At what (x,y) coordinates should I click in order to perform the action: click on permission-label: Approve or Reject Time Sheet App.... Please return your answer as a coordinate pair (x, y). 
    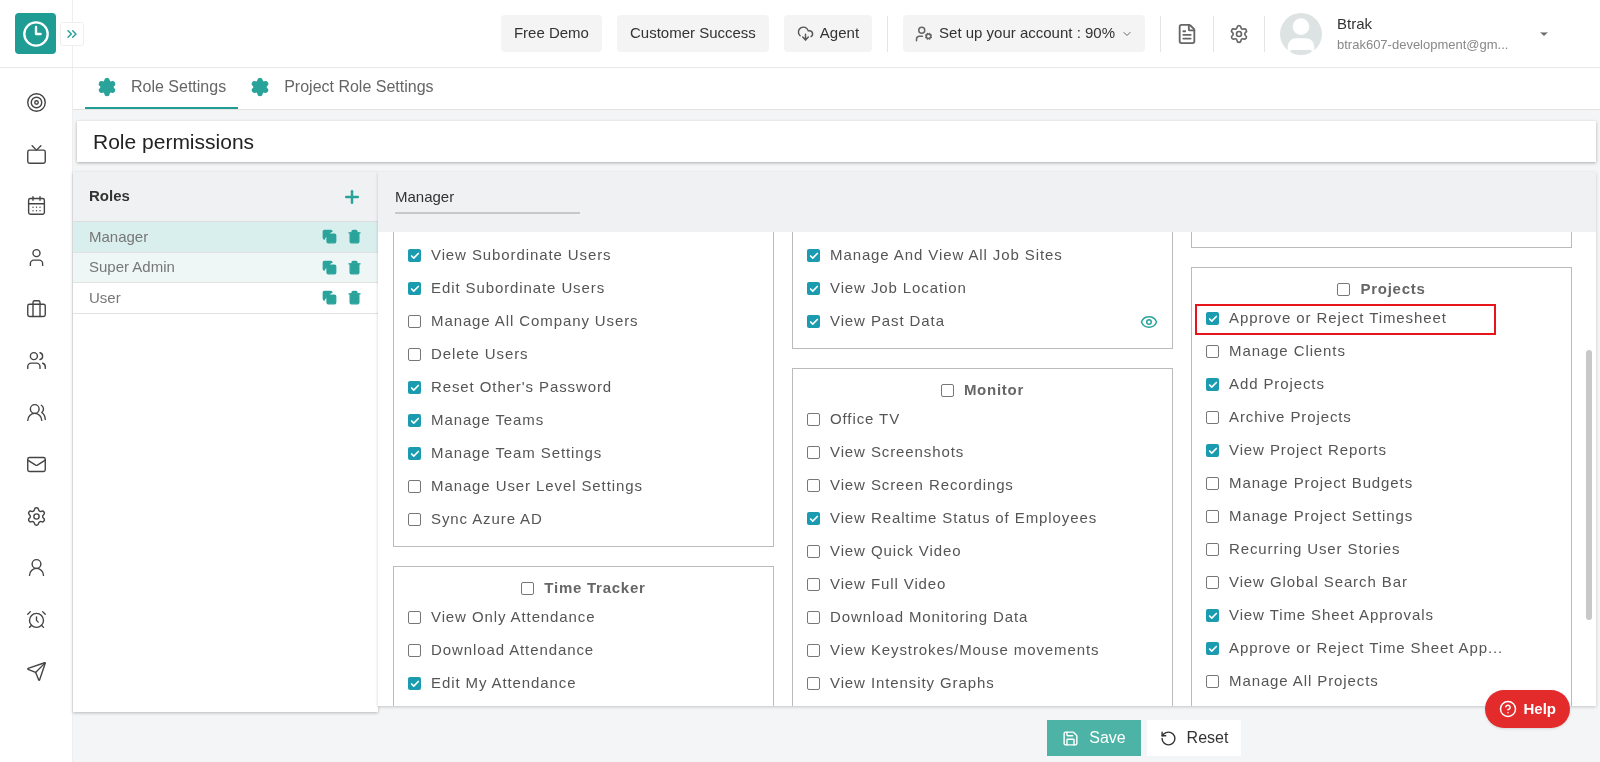
    Looking at the image, I should click on (1366, 648).